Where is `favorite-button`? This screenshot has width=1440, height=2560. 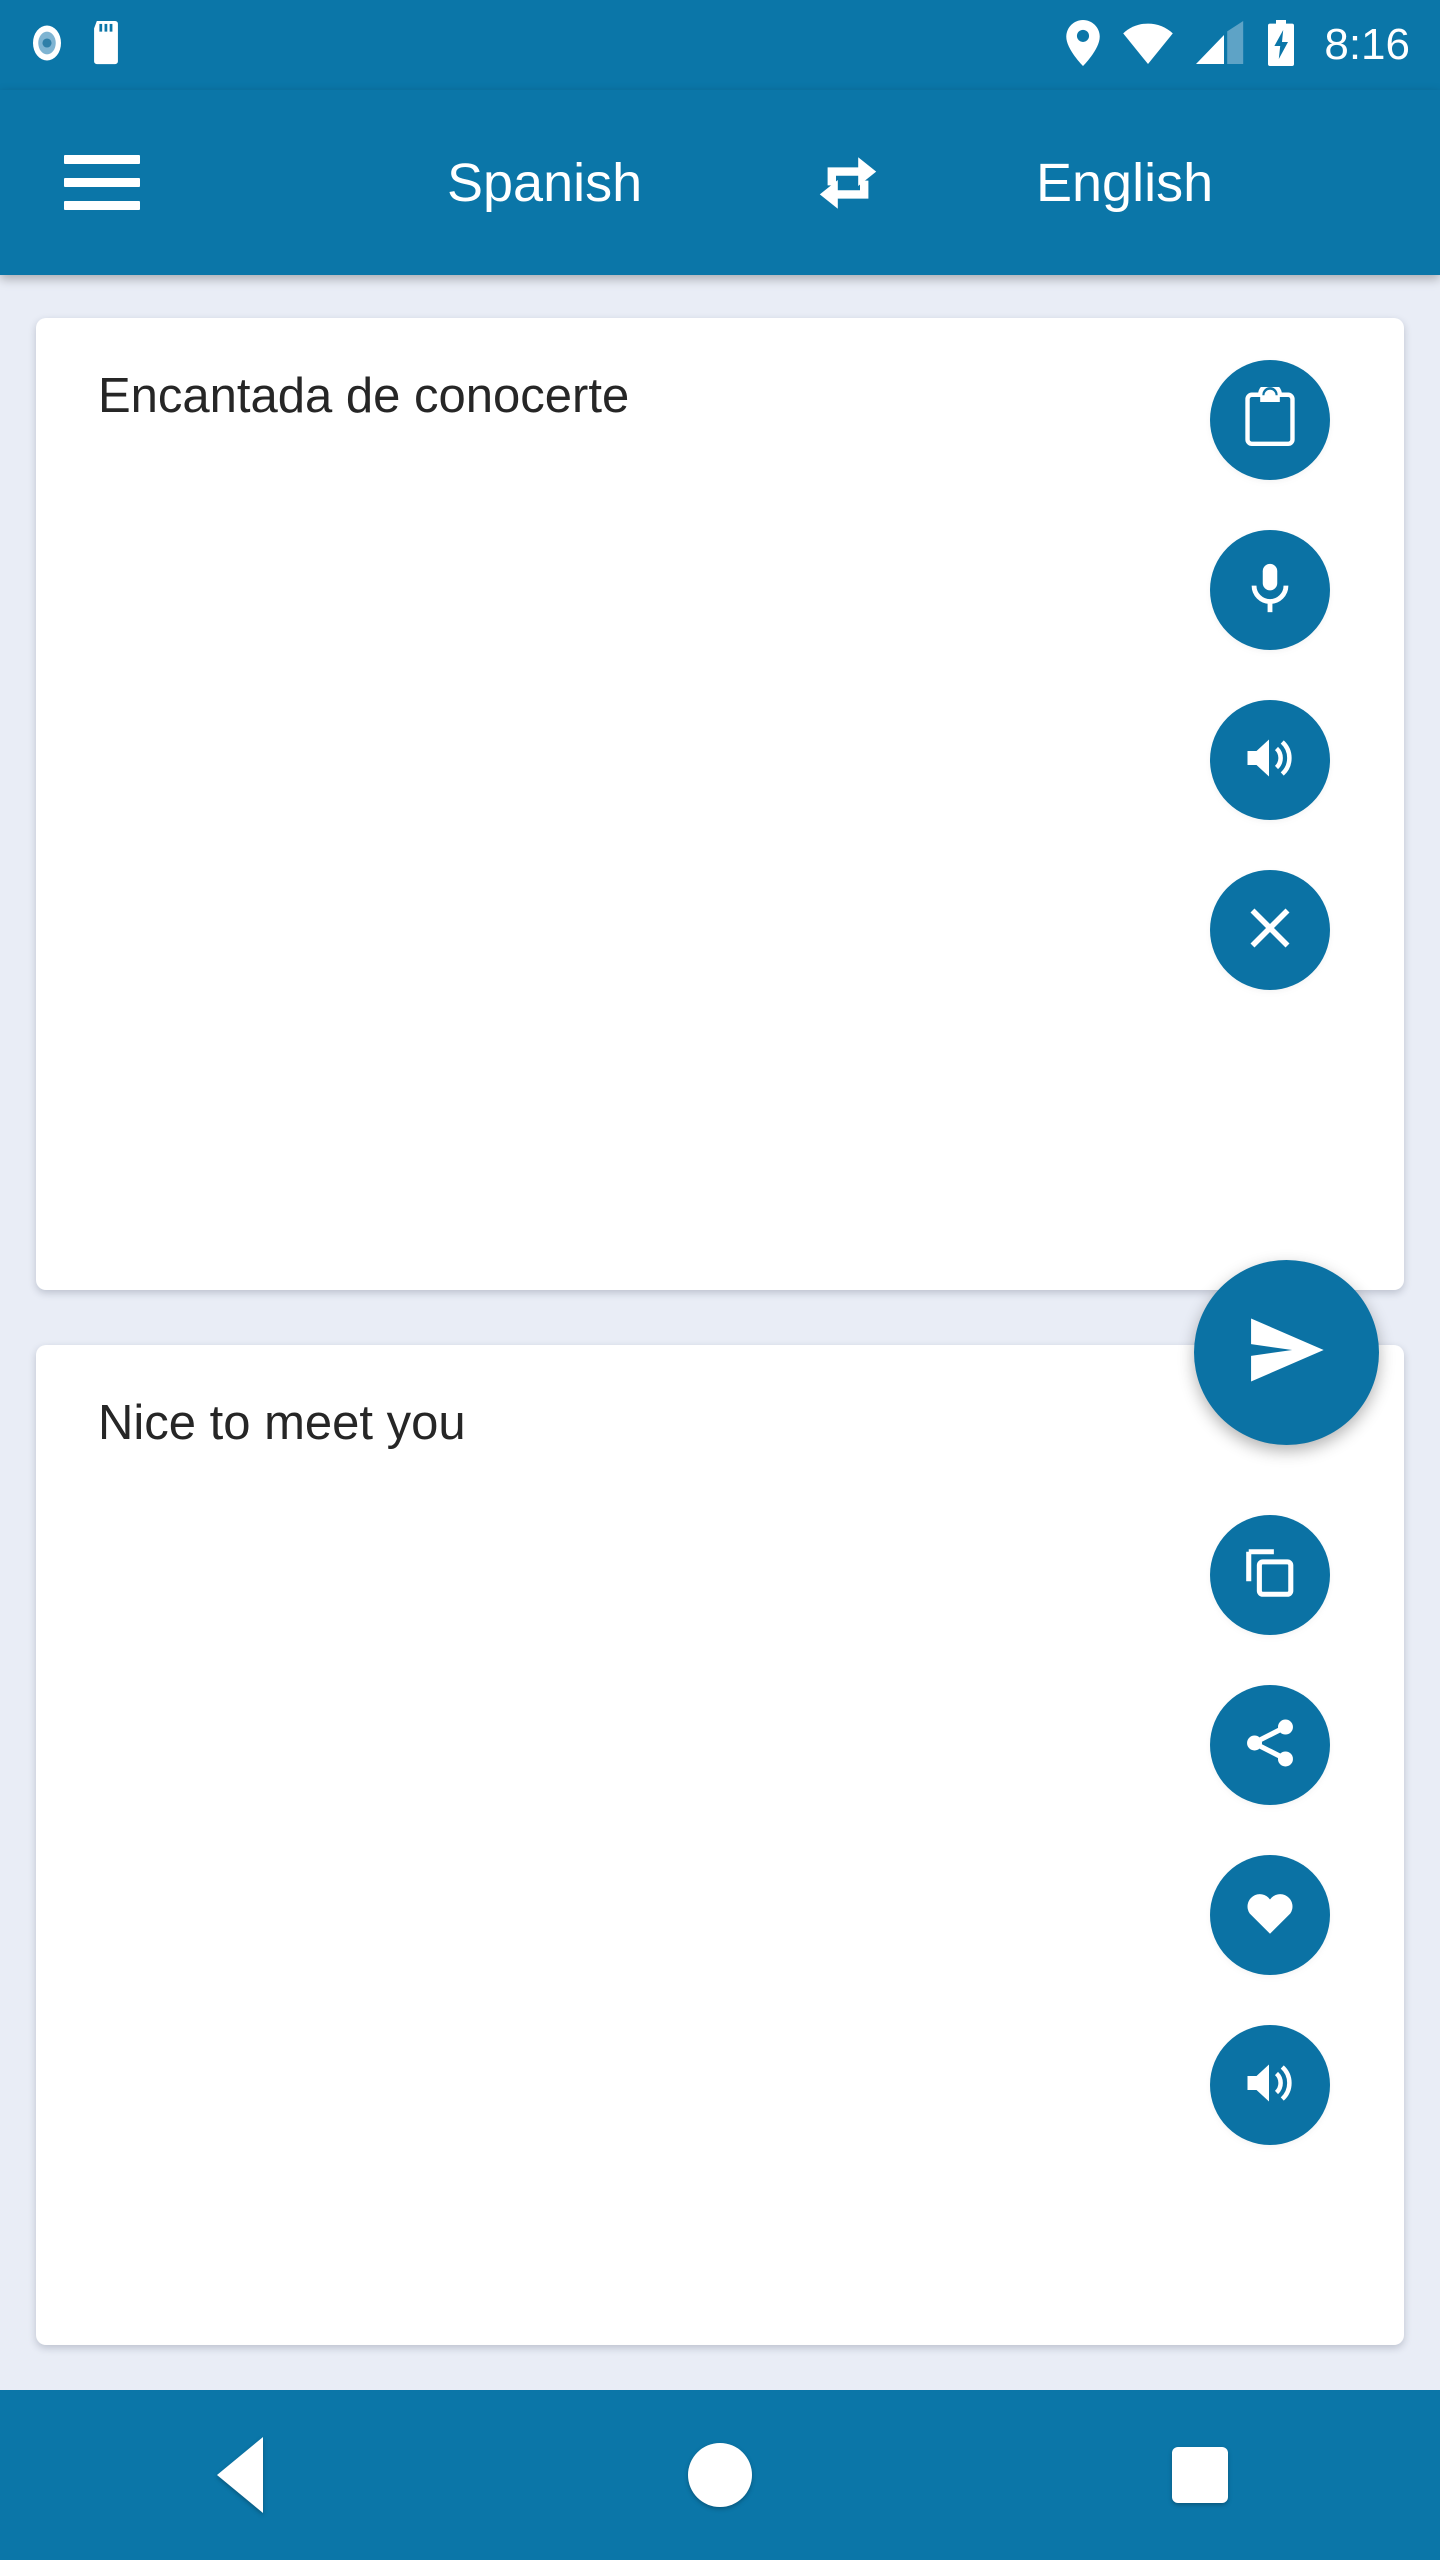 favorite-button is located at coordinates (1270, 1915).